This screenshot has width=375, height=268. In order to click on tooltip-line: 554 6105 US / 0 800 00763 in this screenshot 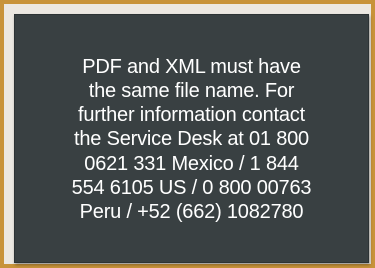, I will do `click(191, 187)`.